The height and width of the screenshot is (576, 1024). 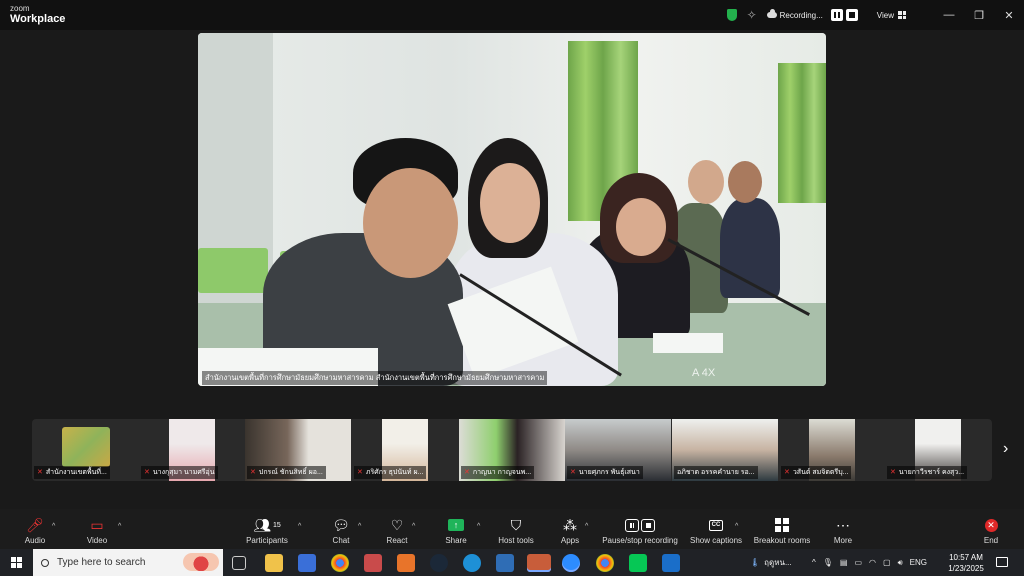 I want to click on participant-thumbnail: ✕ นายศุภกร พันธุ์เสนา, so click(x=618, y=450).